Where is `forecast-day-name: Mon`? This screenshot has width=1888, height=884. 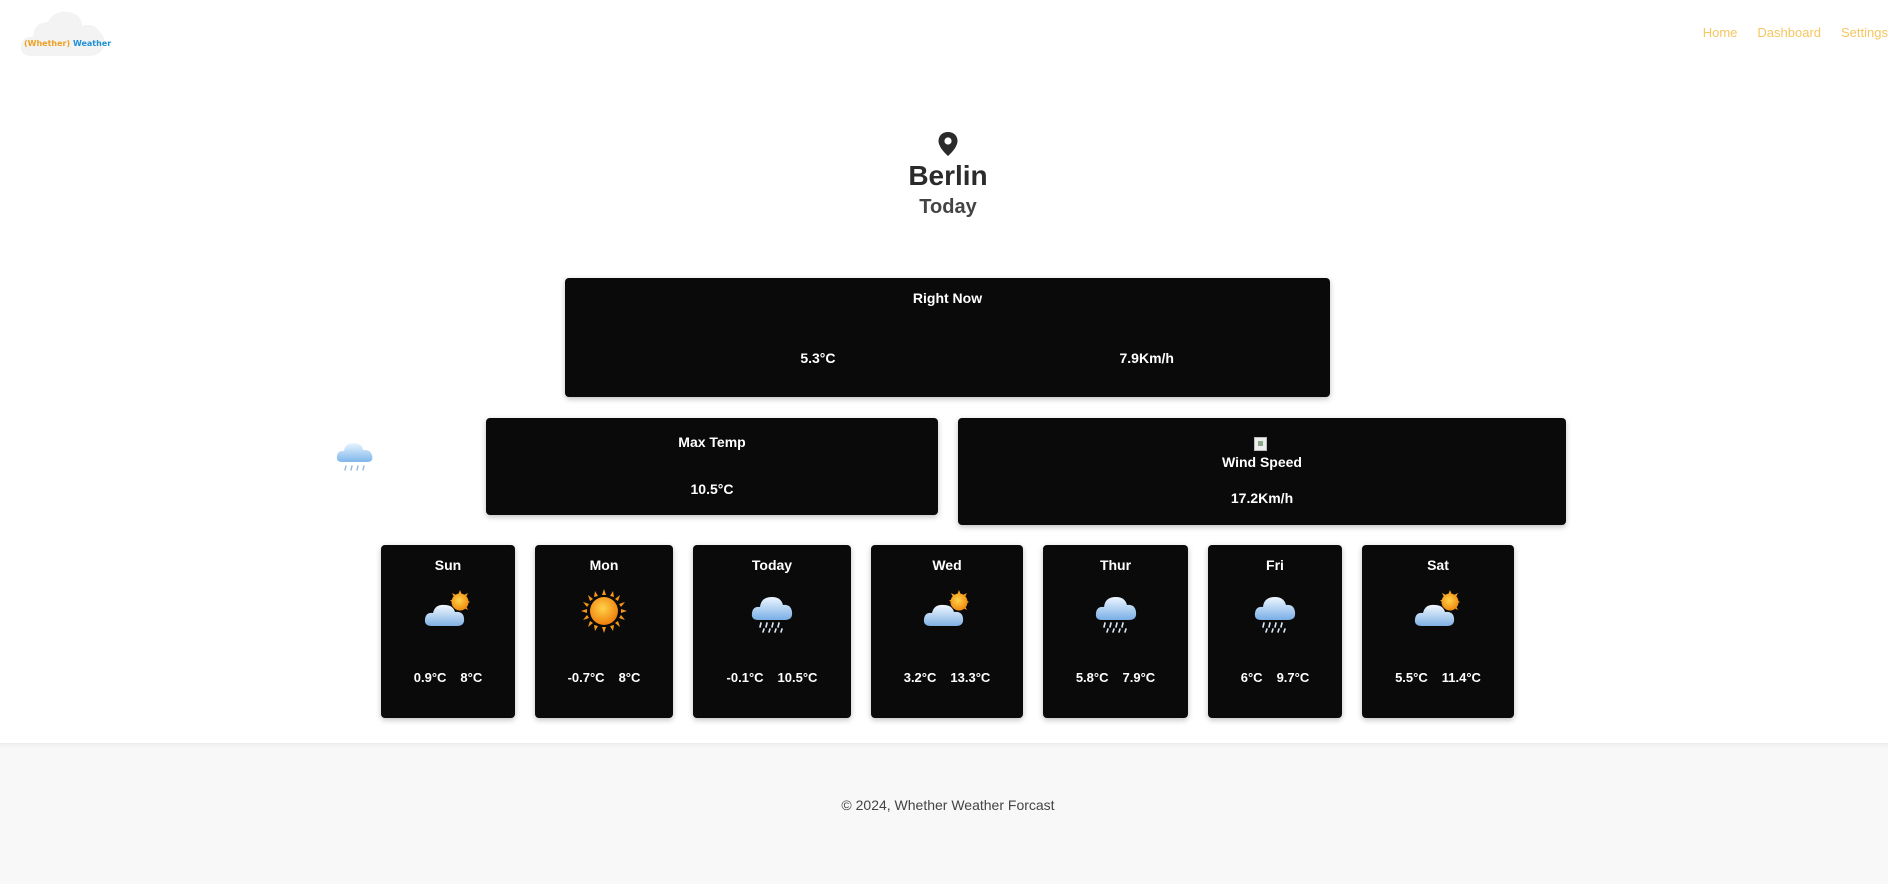 forecast-day-name: Mon is located at coordinates (604, 565).